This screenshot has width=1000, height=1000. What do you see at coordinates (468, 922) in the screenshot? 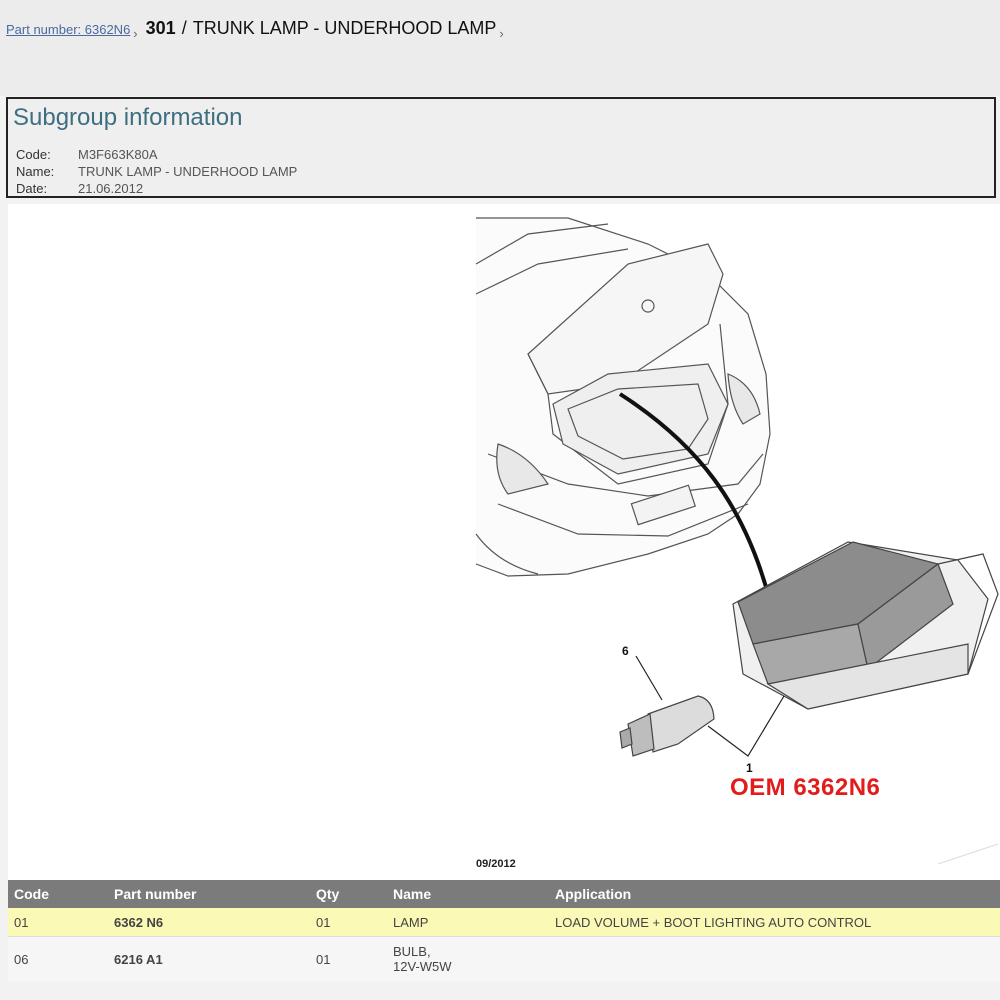
I see `cell-name: LAMP` at bounding box center [468, 922].